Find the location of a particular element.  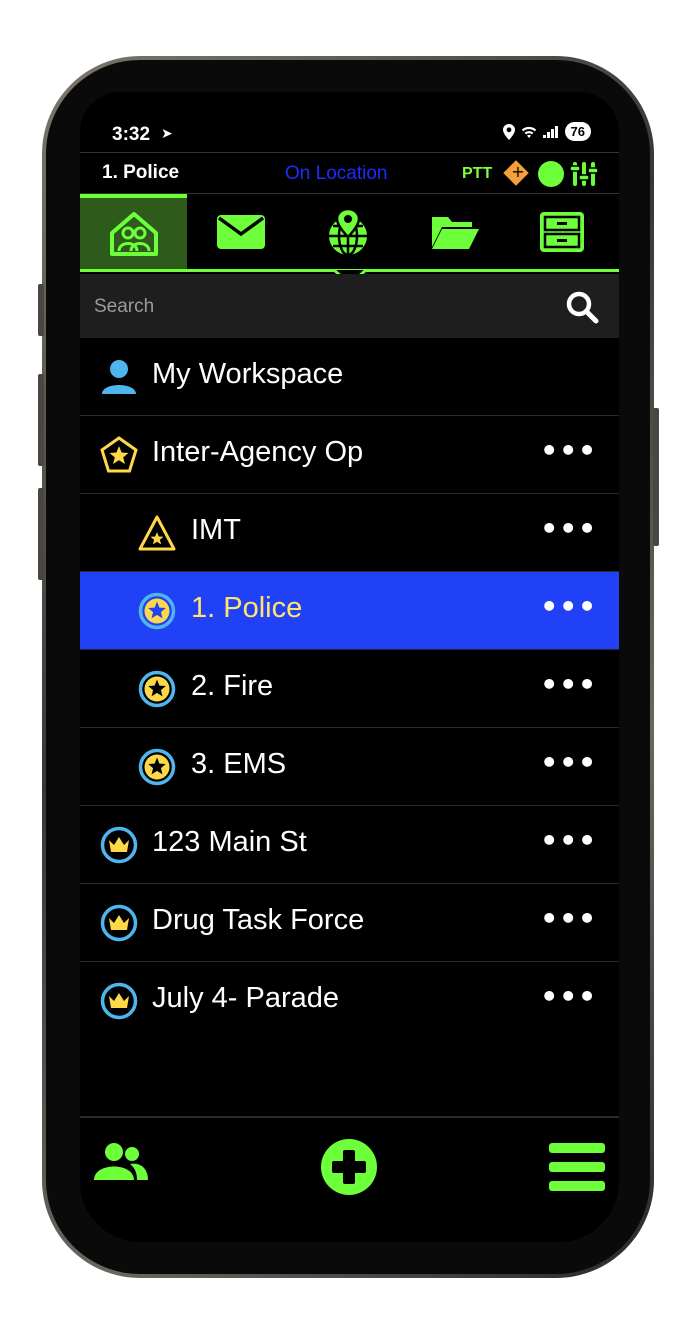

search-icon is located at coordinates (582, 307).